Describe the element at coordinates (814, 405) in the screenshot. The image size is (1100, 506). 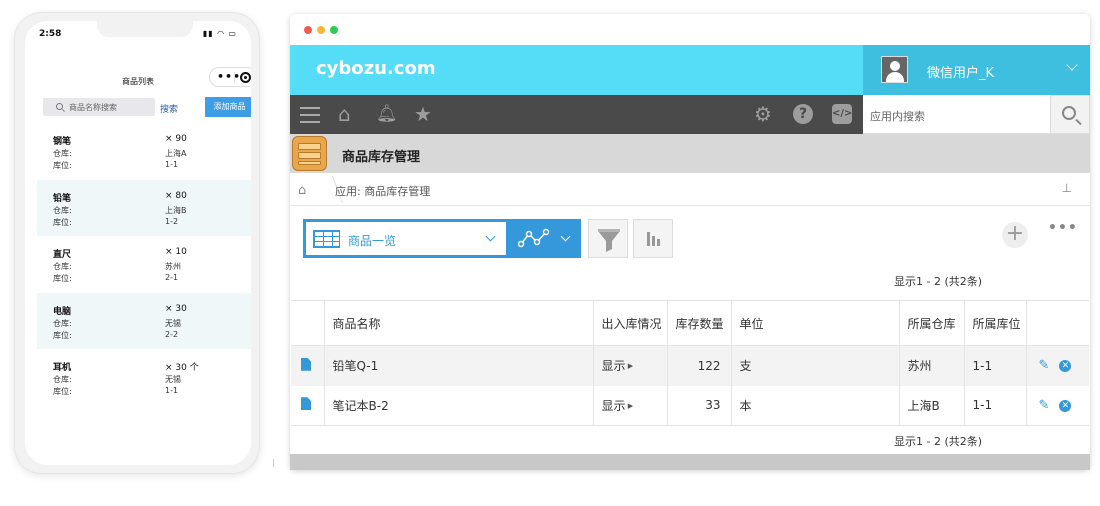
I see `cell-unit: 本` at that location.